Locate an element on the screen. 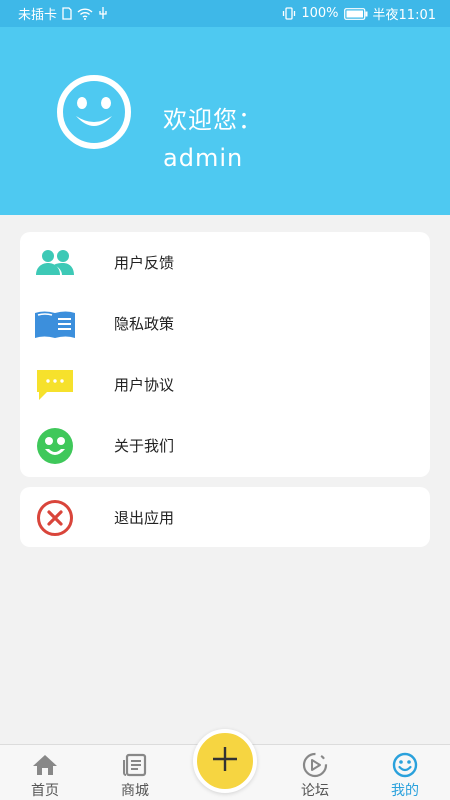  tab-forum: 论坛 is located at coordinates (315, 772).